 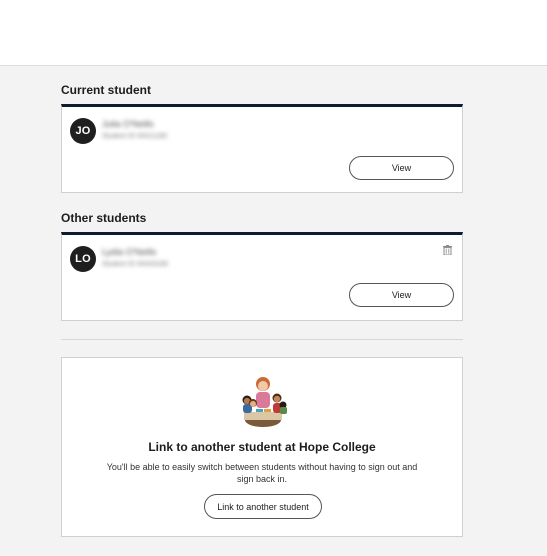 I want to click on student-id: Student ID 00411180, so click(x=135, y=136).